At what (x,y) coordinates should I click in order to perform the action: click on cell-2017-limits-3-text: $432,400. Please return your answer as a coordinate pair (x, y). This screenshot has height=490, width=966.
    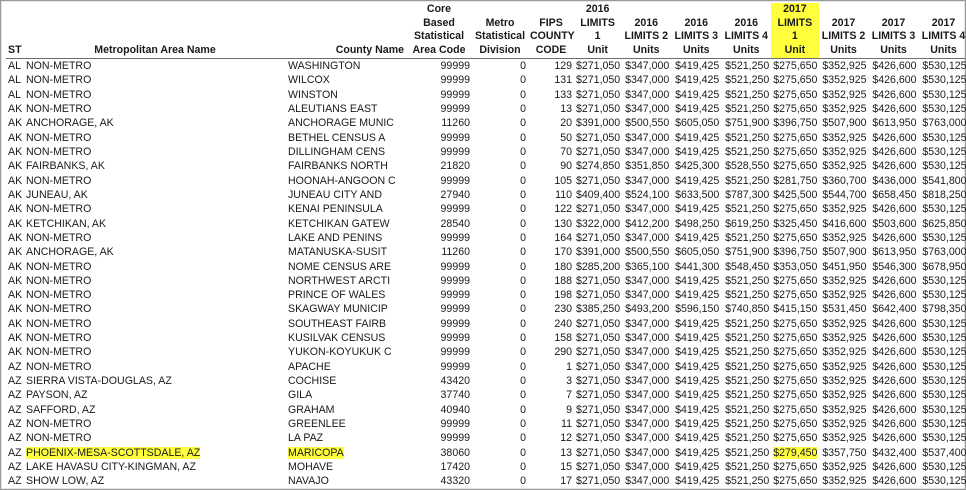
    Looking at the image, I should click on (894, 452).